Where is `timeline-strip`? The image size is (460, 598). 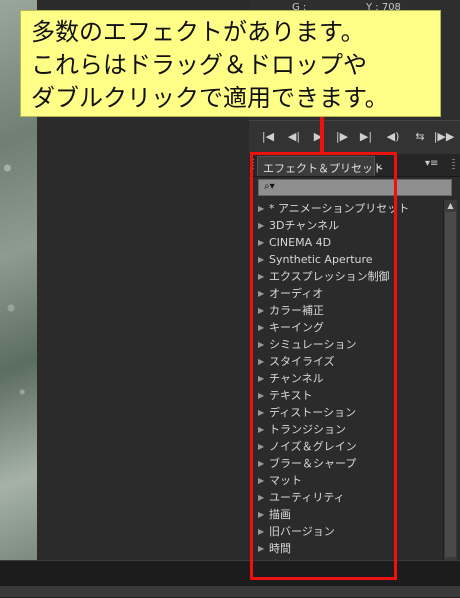 timeline-strip is located at coordinates (230, 591).